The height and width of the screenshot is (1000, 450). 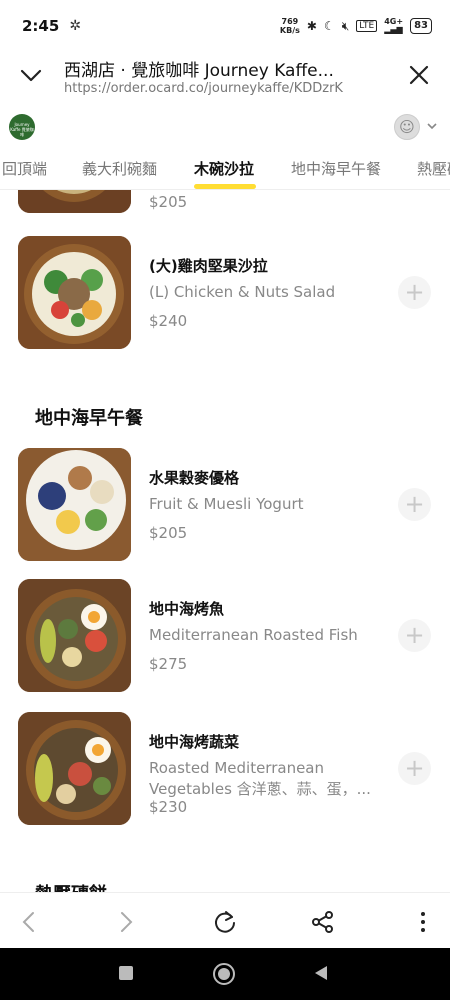 I want to click on battery-icon: 83, so click(x=421, y=26).